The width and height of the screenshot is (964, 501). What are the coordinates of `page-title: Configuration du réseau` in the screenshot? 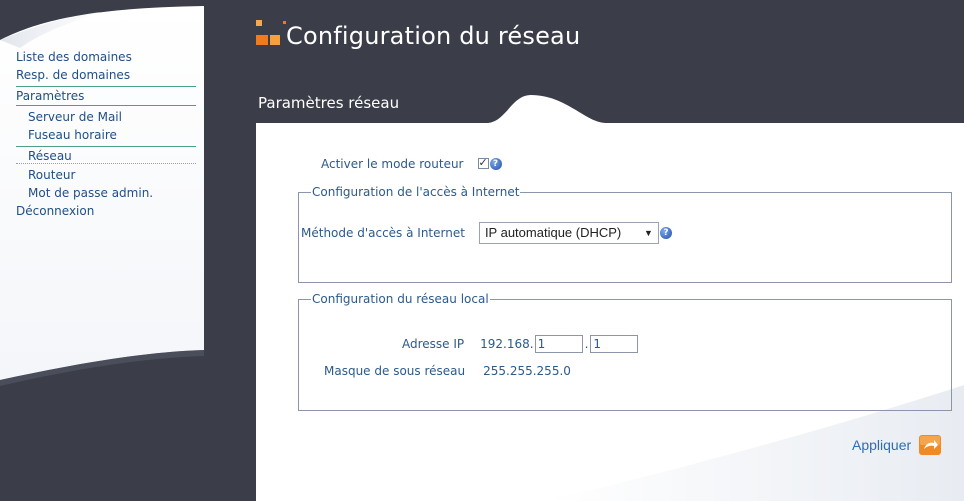 It's located at (433, 36).